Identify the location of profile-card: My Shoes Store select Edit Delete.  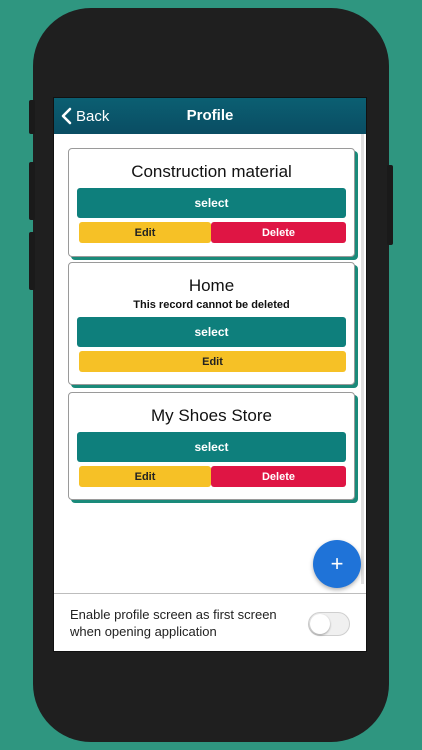
(211, 446).